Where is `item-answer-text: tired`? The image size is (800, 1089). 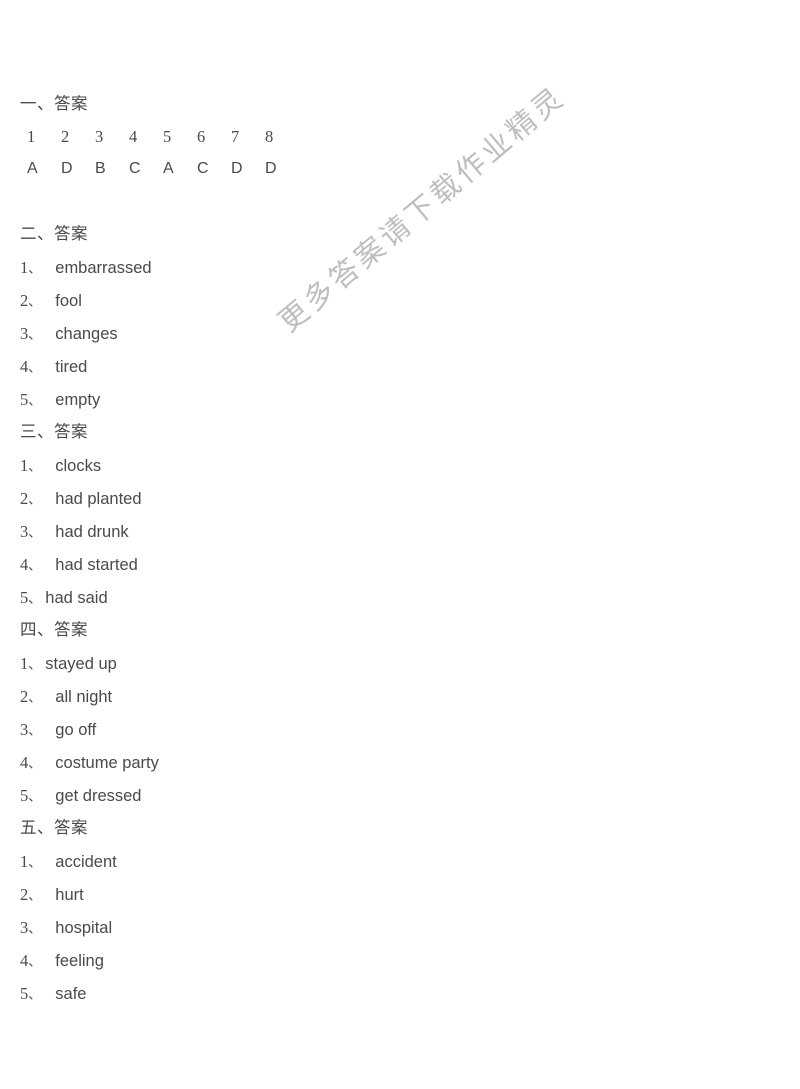 item-answer-text: tired is located at coordinates (71, 367).